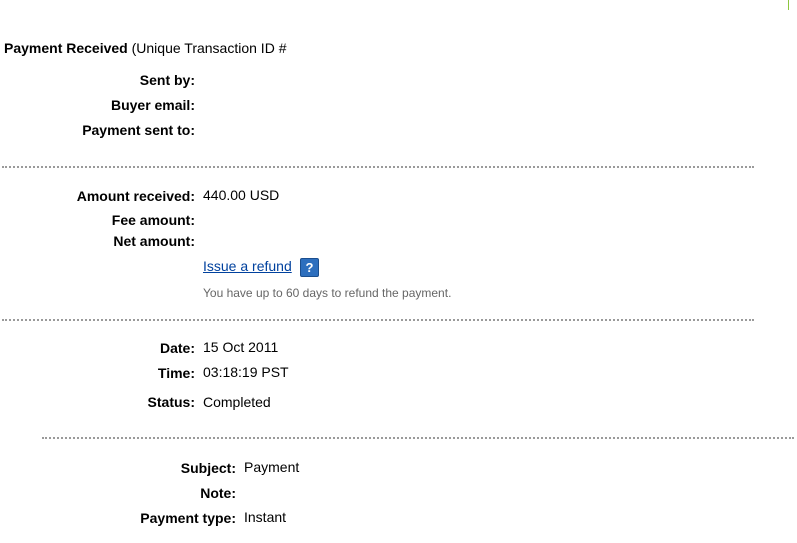  I want to click on issue-refund-row: Issue a refund, so click(247, 266).